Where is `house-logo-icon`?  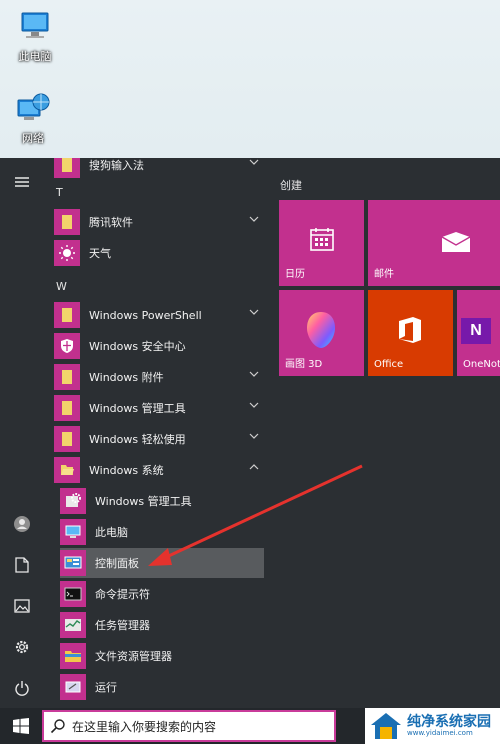 house-logo-icon is located at coordinates (386, 726).